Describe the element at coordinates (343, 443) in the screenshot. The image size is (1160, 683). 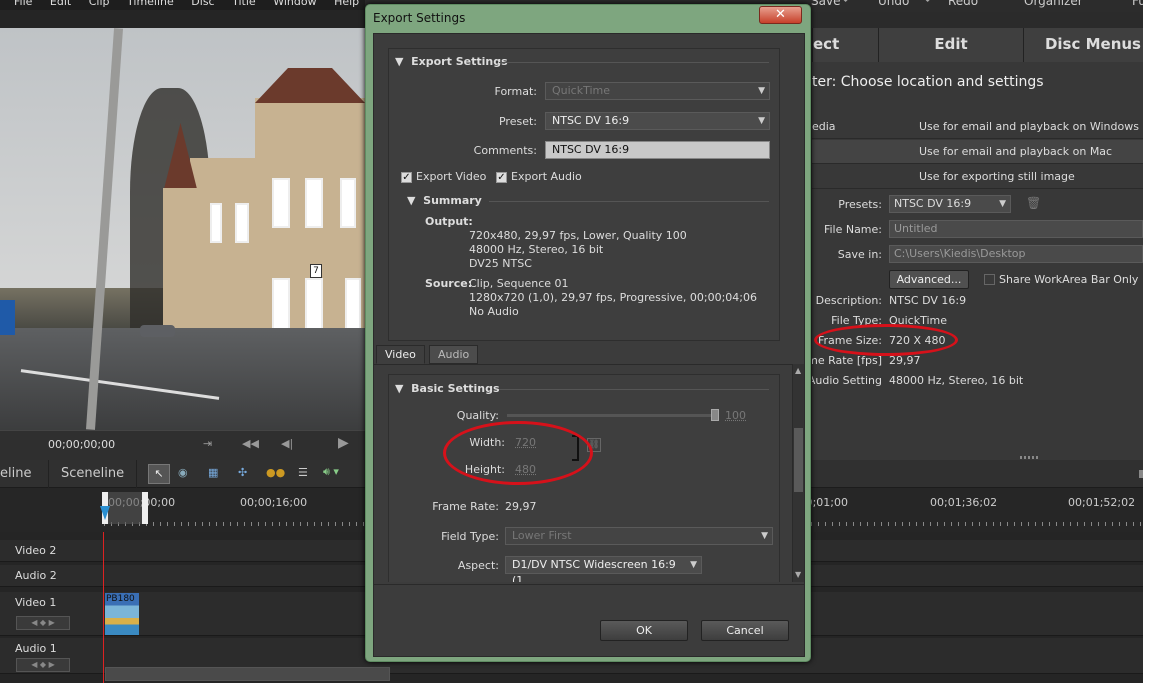
I see `play-icon: ▶` at that location.